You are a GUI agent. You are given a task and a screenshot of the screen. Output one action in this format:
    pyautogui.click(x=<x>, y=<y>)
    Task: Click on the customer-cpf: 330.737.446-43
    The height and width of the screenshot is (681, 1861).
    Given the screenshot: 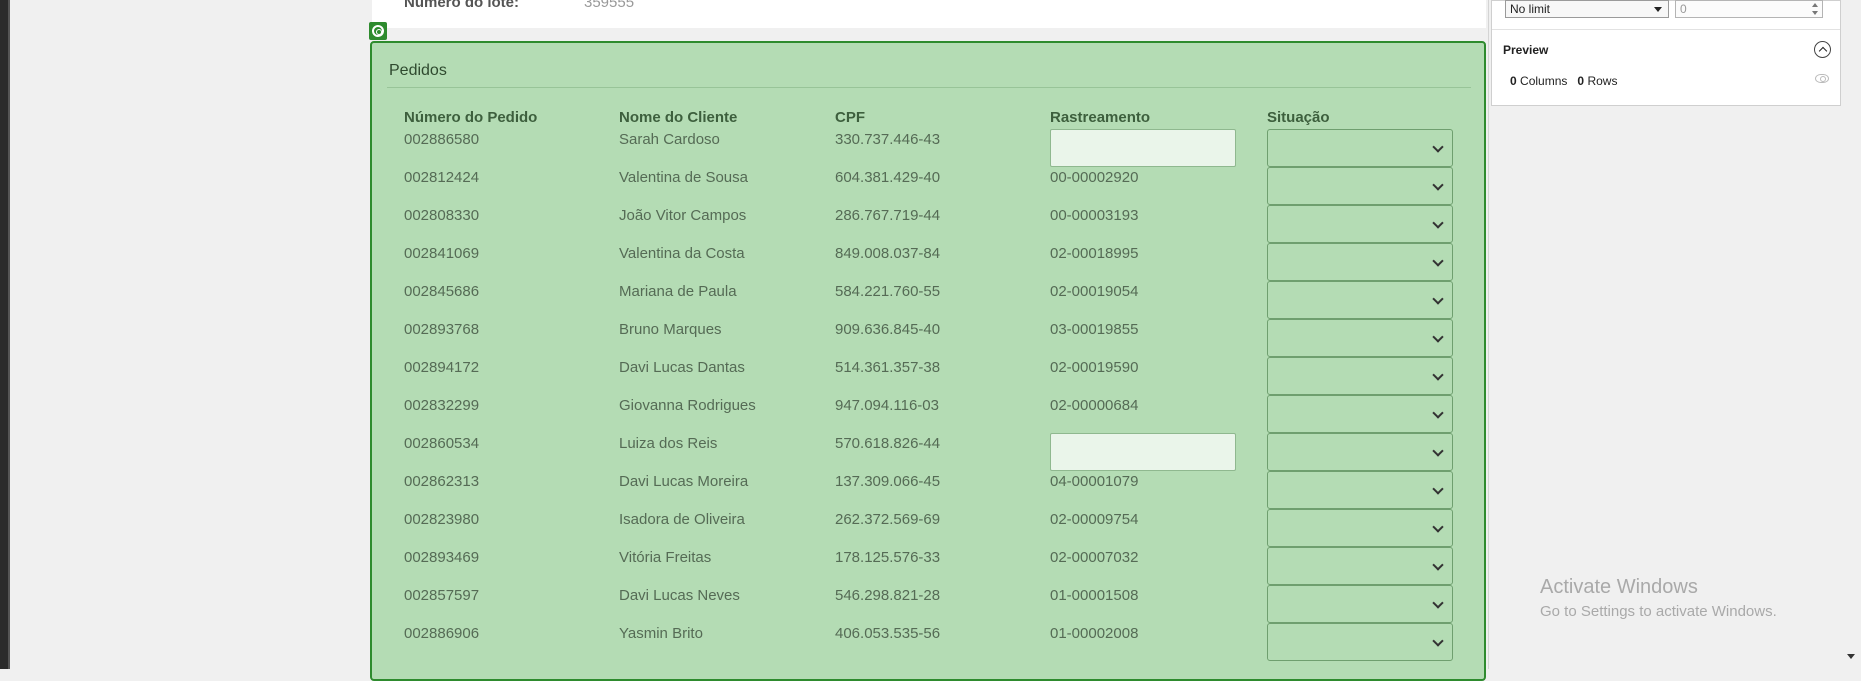 What is the action you would take?
    pyautogui.click(x=888, y=139)
    